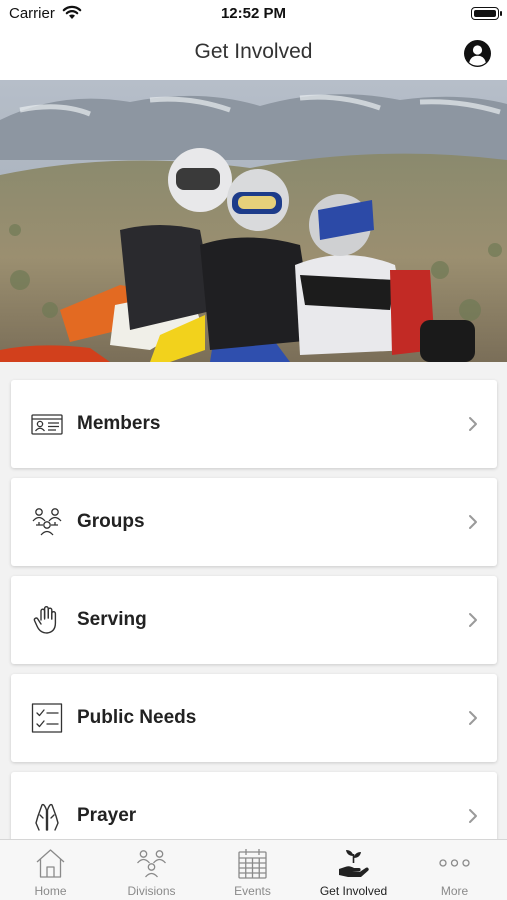 This screenshot has width=507, height=900. I want to click on menu-item-label: Prayer, so click(107, 815).